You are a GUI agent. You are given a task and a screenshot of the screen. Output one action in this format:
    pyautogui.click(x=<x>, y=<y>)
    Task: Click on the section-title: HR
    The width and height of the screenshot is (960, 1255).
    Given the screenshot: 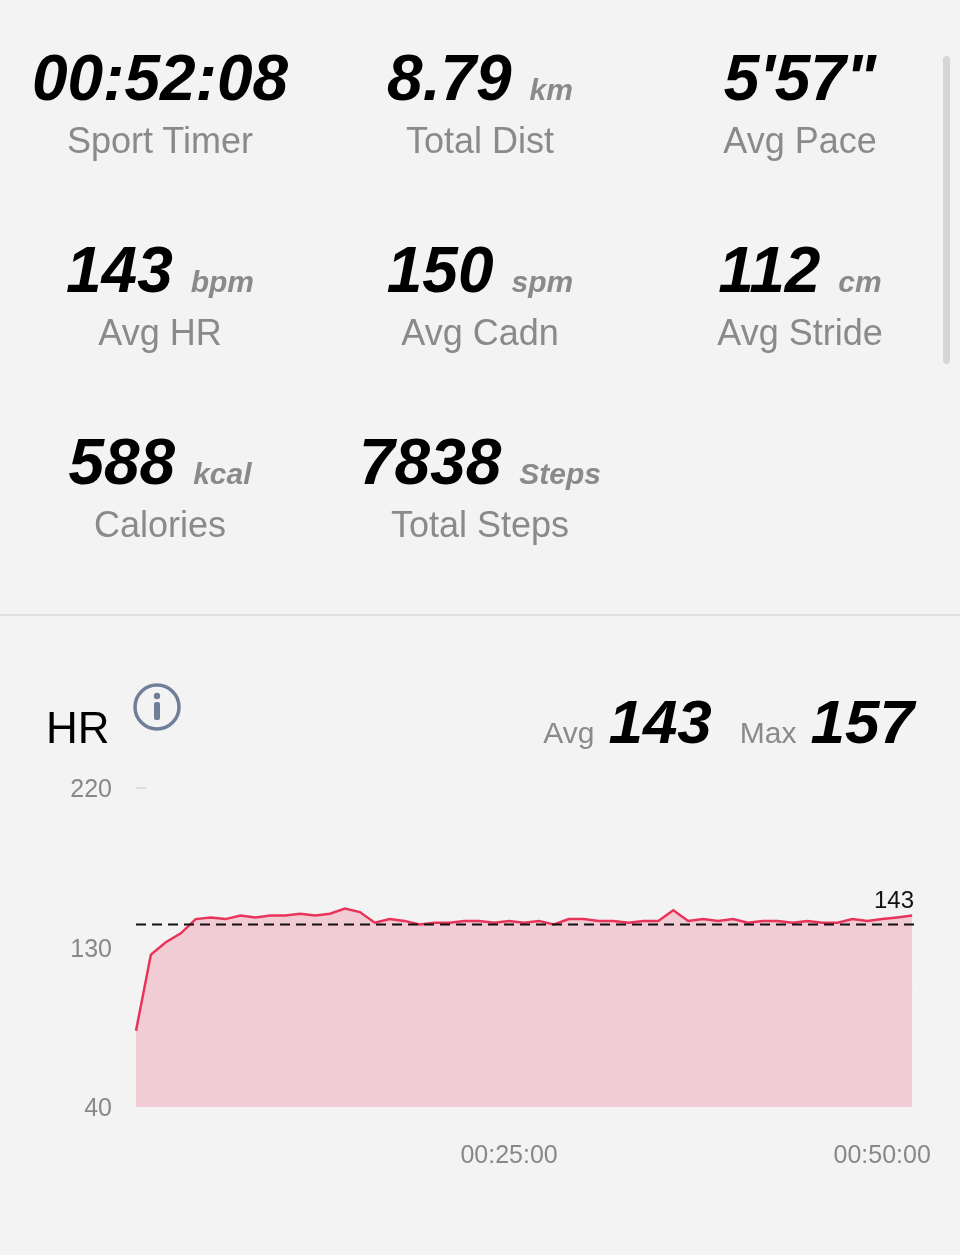 What is the action you would take?
    pyautogui.click(x=78, y=728)
    